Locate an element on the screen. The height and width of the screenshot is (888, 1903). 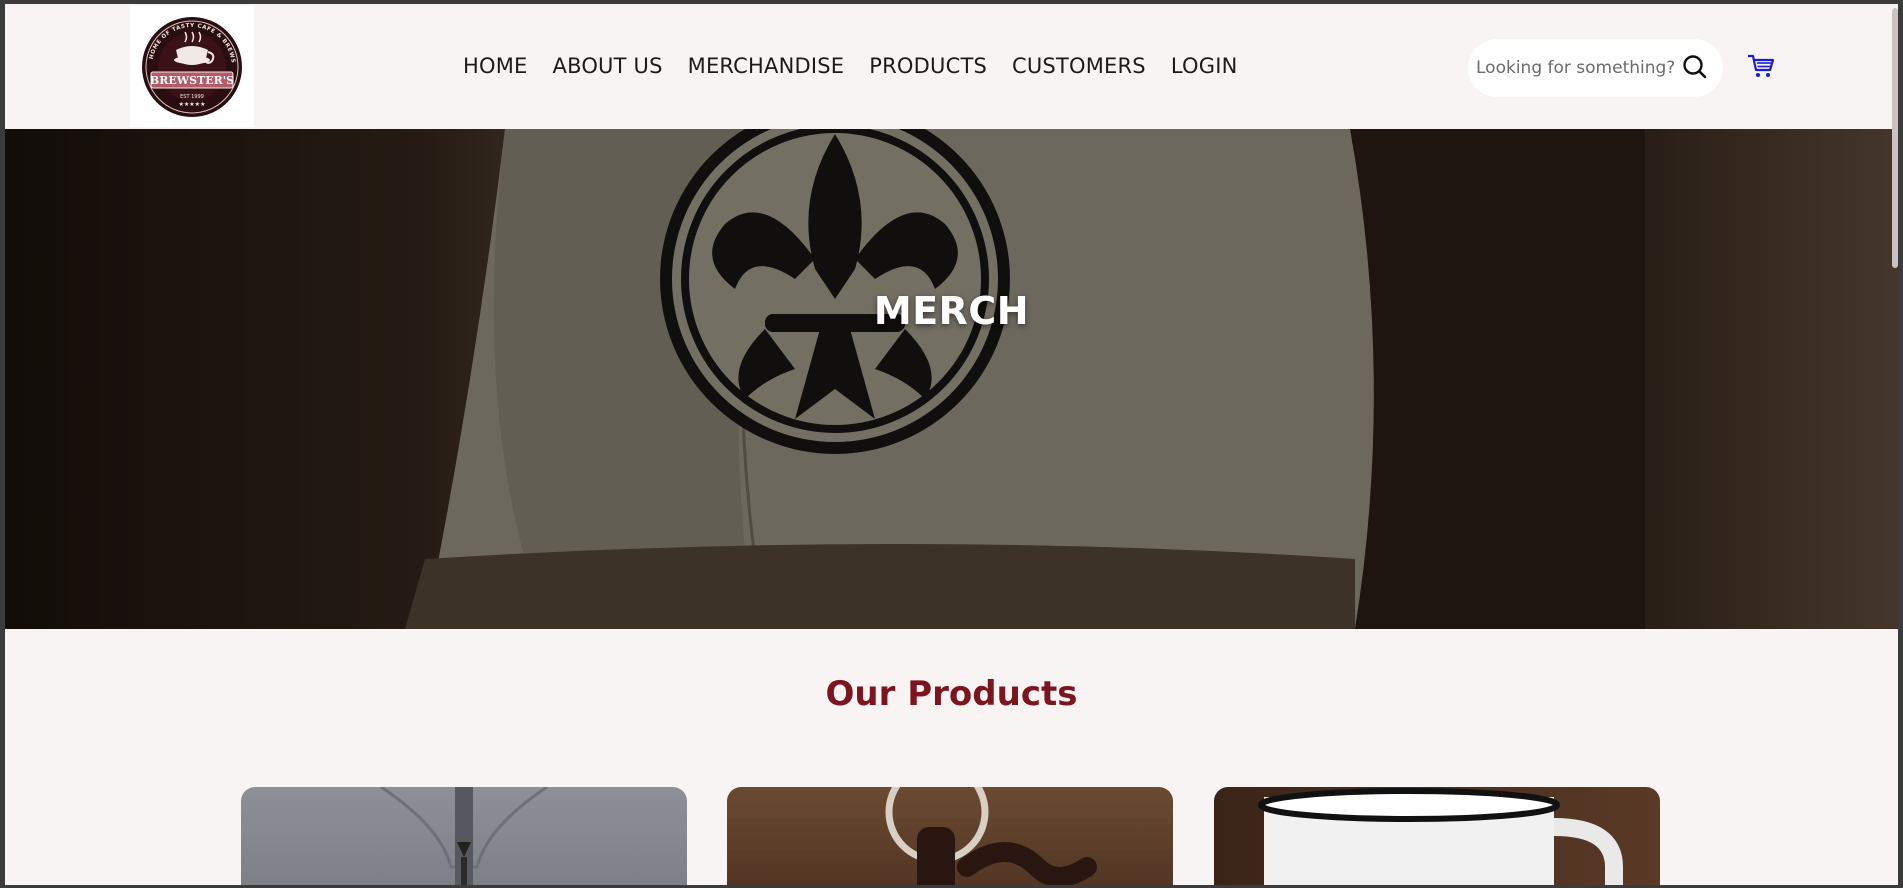
product-card-keychain is located at coordinates (950, 836).